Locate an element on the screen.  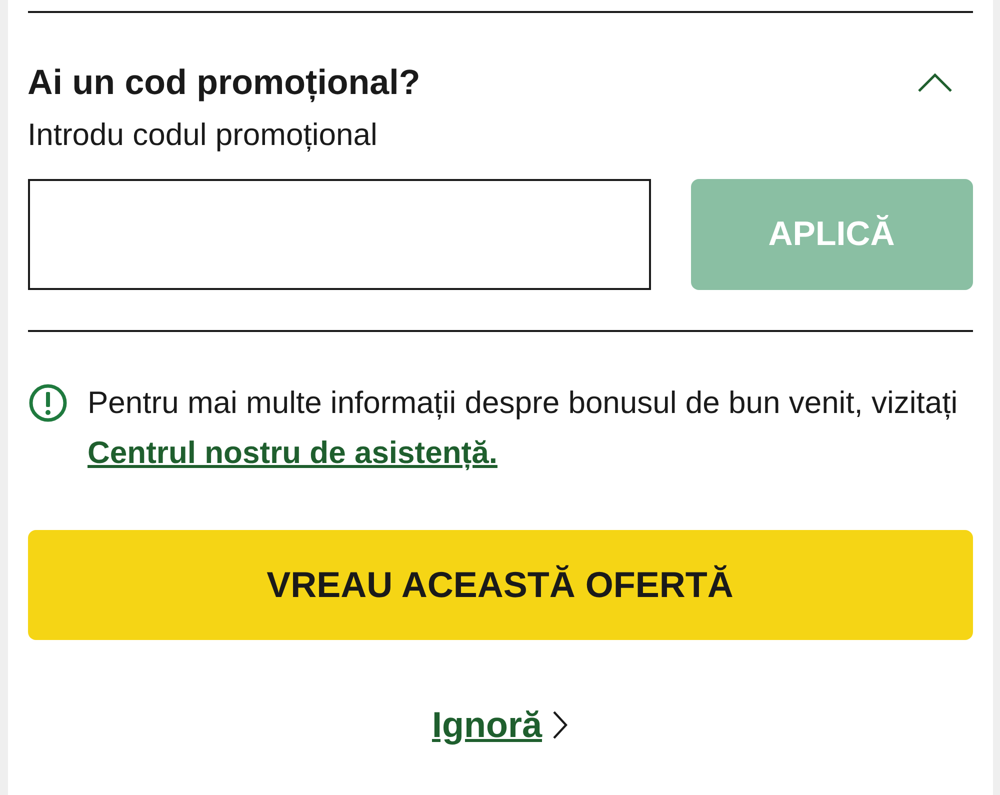
offer-button: VREAU ACEASTĂ OFERTĂ is located at coordinates (500, 585).